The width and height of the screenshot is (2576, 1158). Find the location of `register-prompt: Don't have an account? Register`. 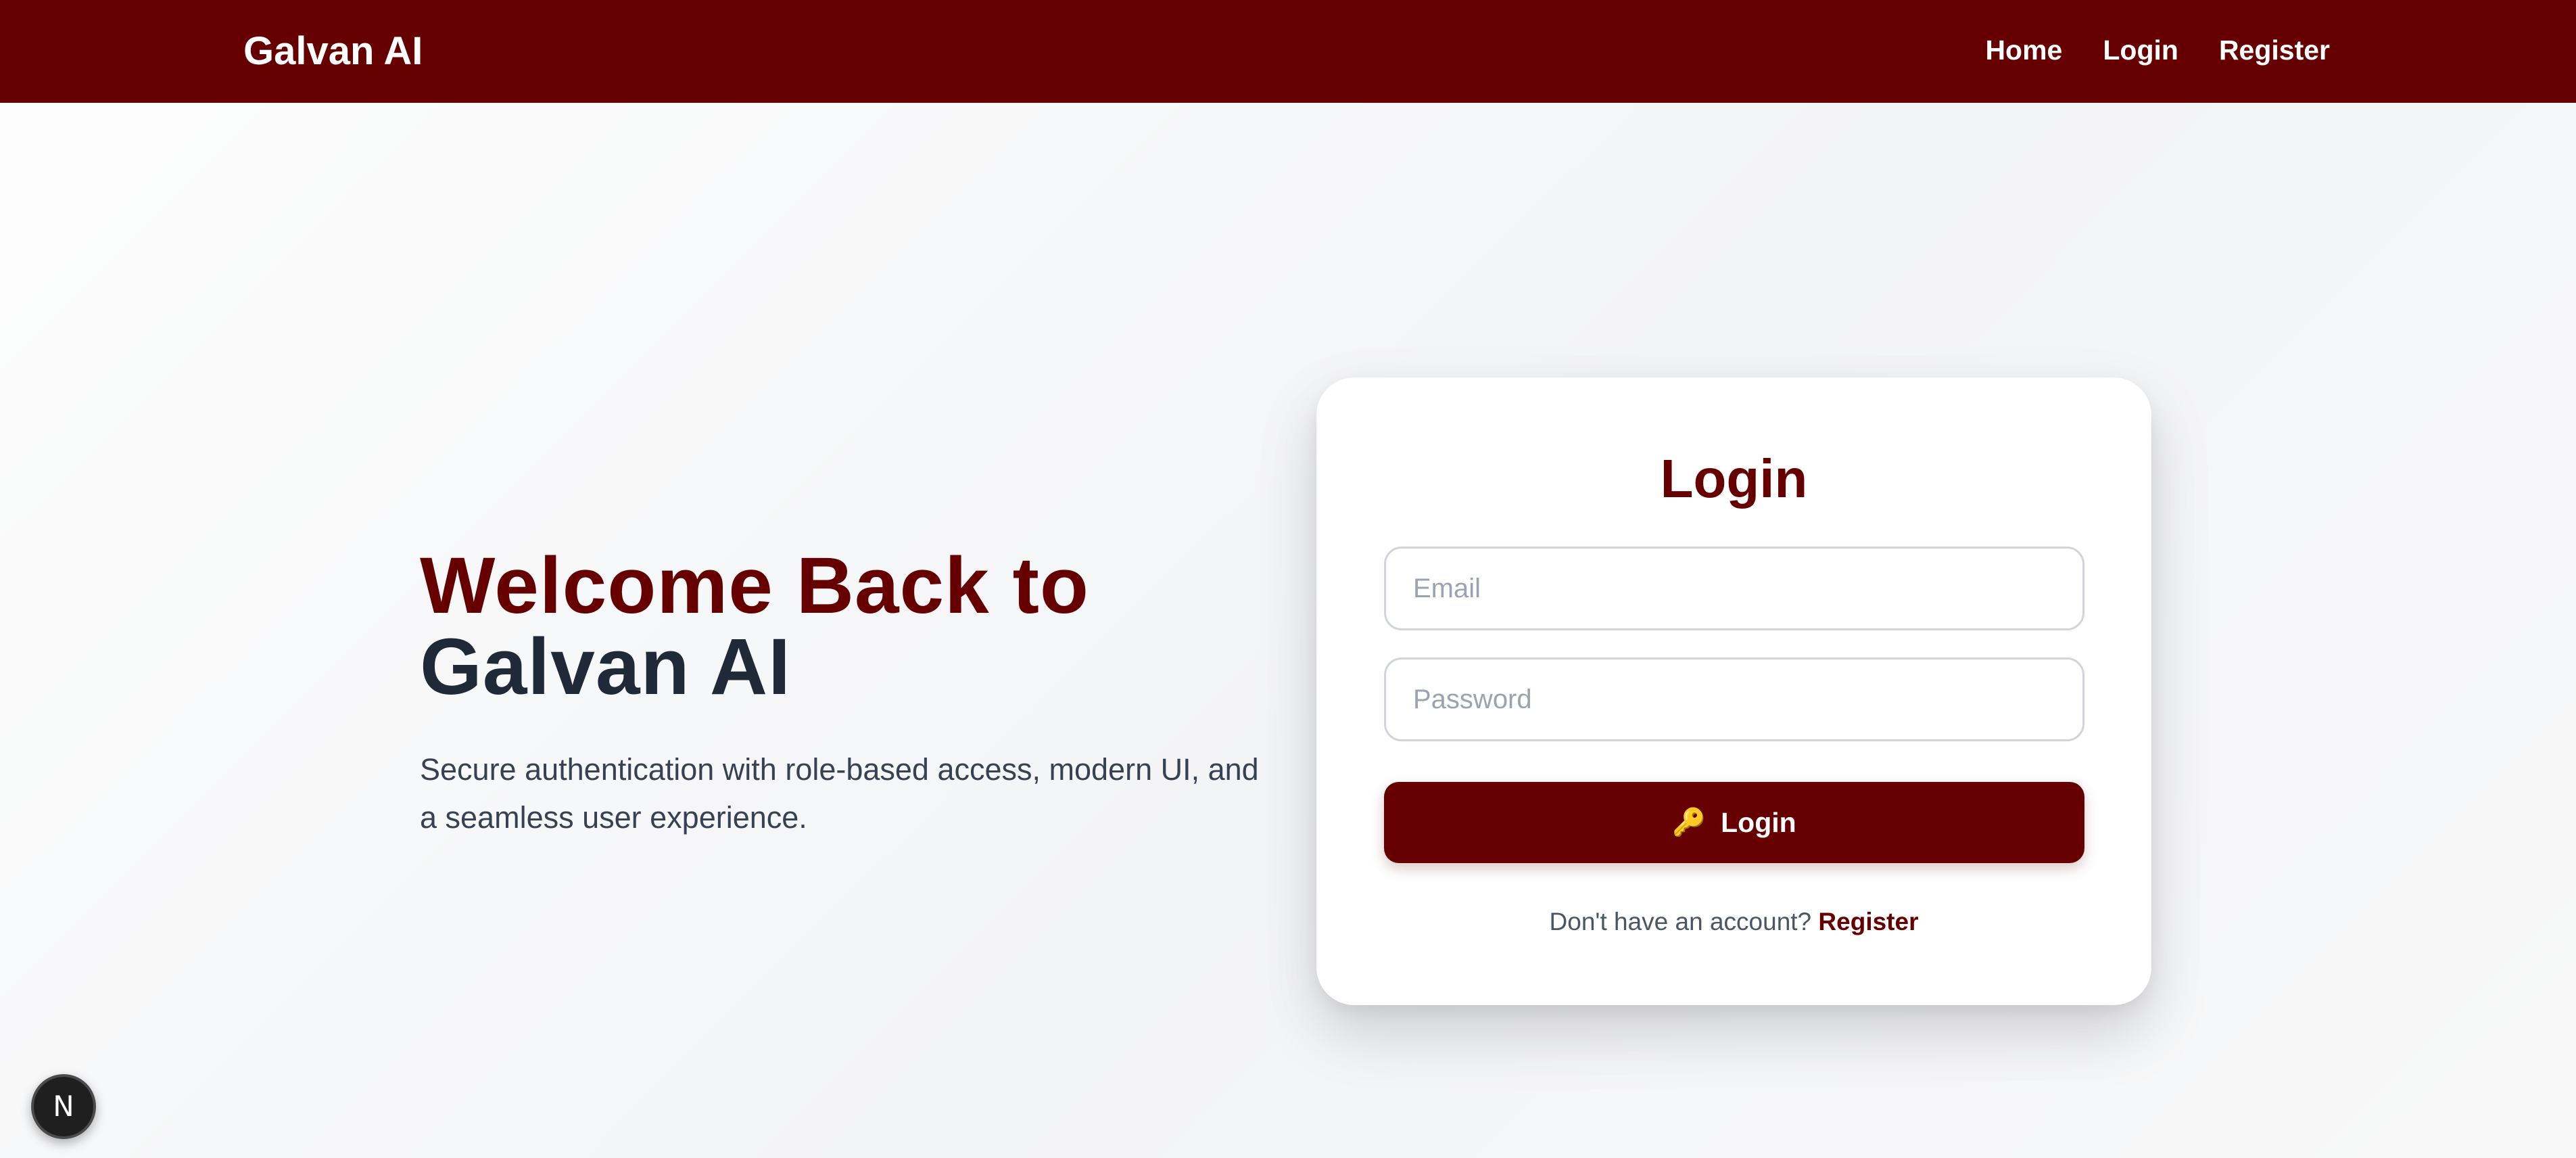

register-prompt: Don't have an account? Register is located at coordinates (1733, 922).